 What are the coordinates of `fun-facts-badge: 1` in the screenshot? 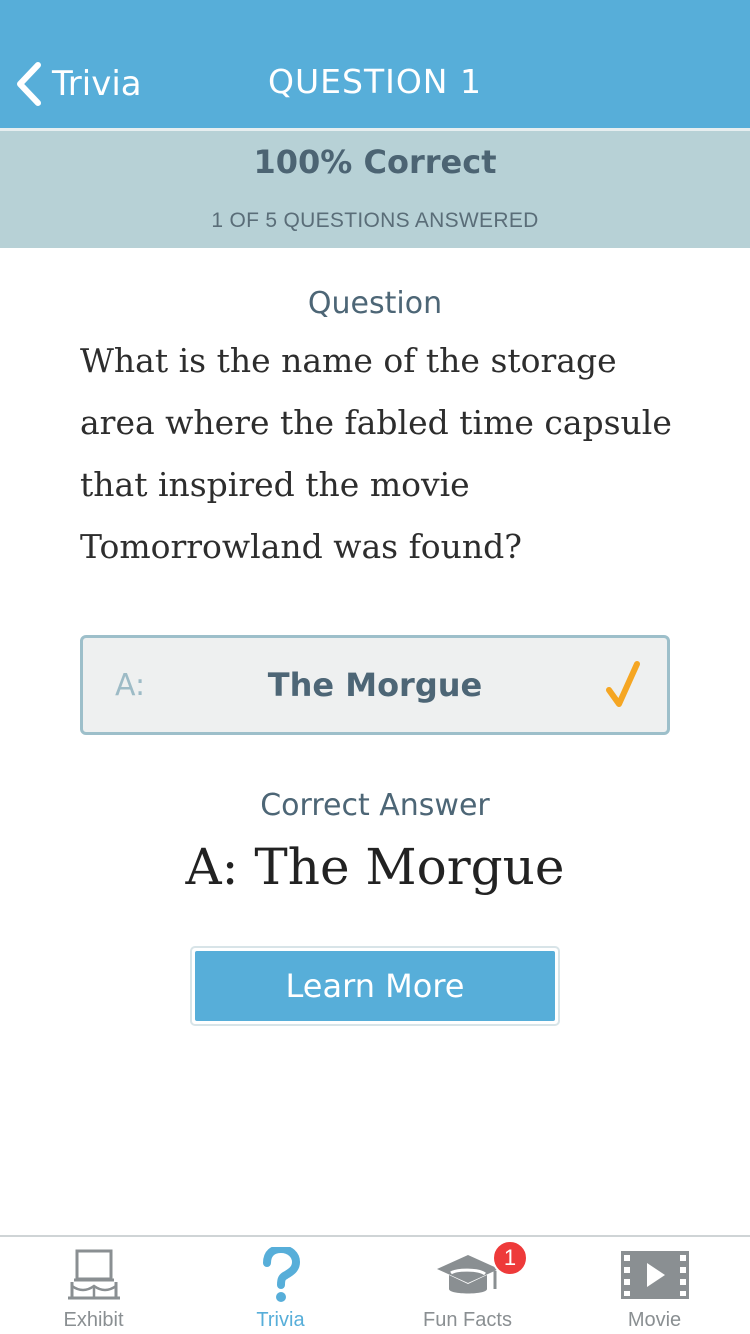 It's located at (510, 1258).